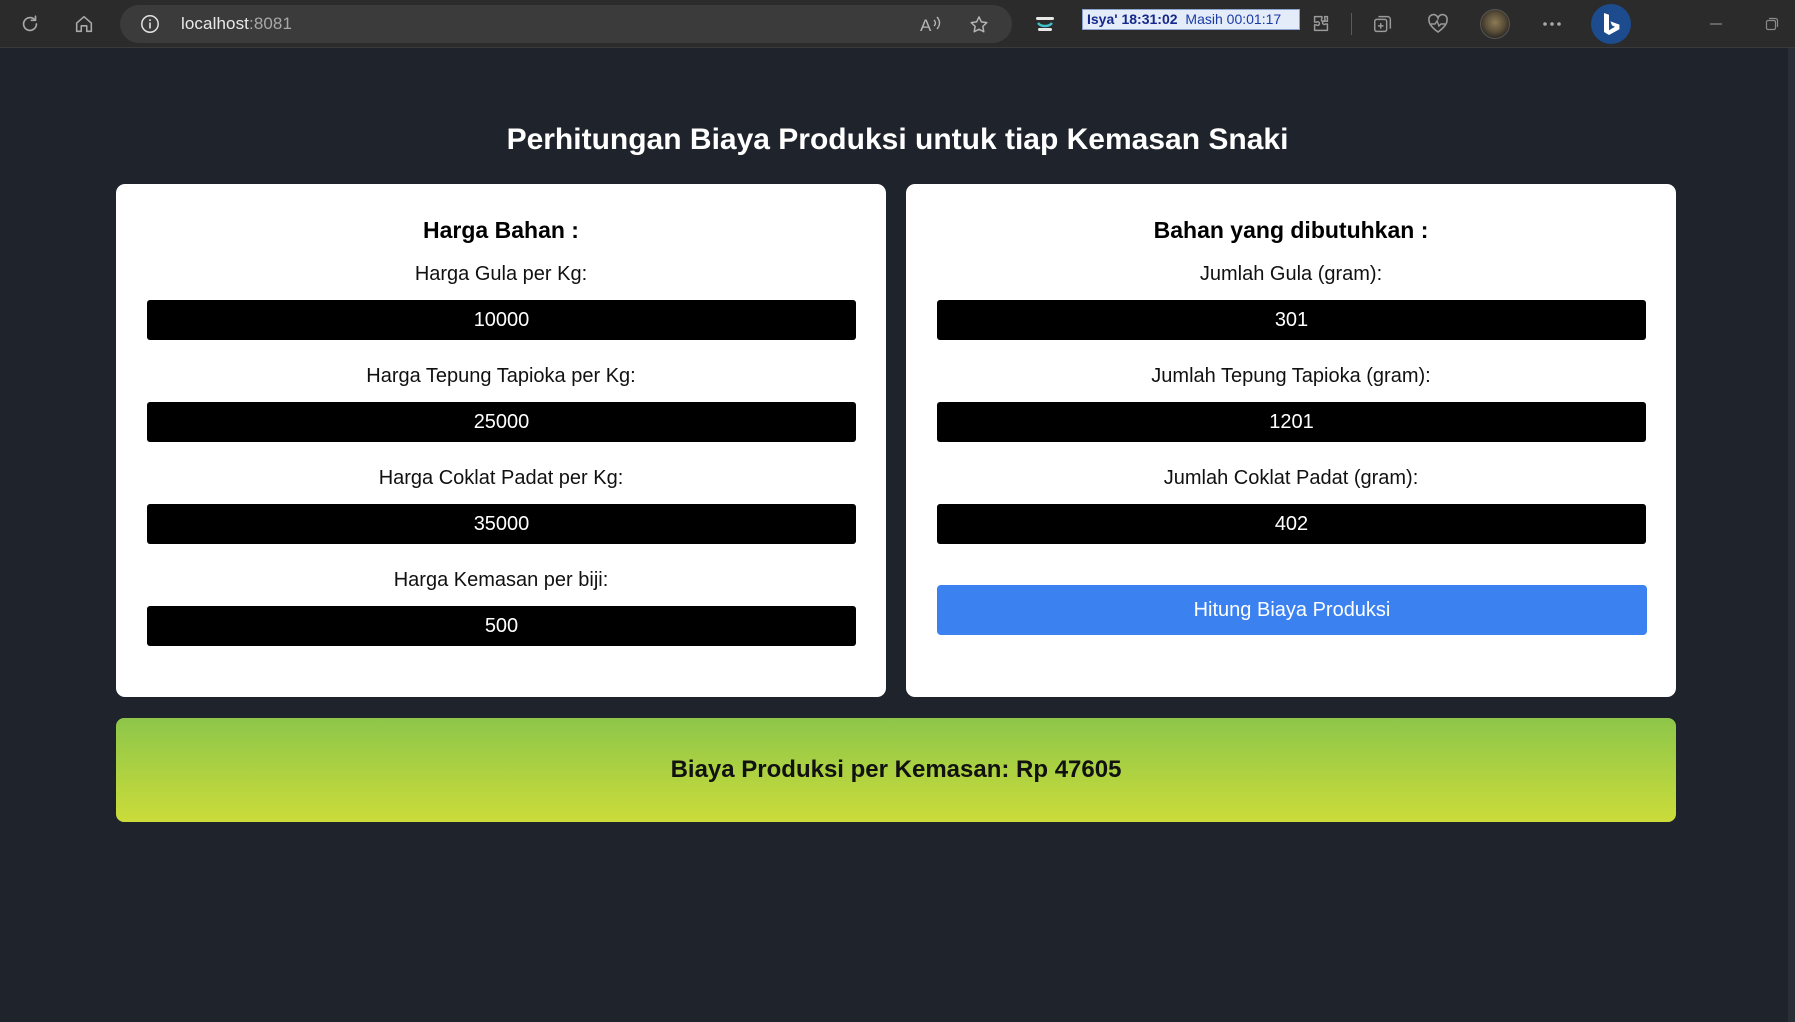  Describe the element at coordinates (1291, 376) in the screenshot. I see `jumlah-tepung-tapioka-label: Jumlah Tepung Tapioka (gram):` at that location.